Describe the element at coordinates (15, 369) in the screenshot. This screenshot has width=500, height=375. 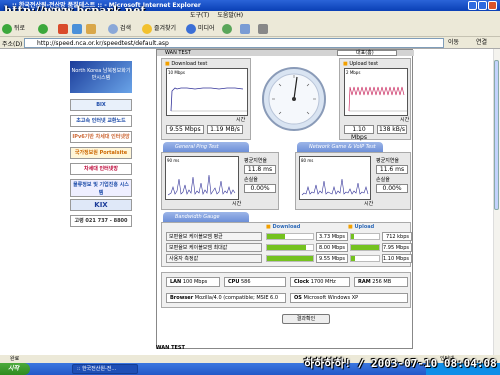
I see `start-button: 시작` at that location.